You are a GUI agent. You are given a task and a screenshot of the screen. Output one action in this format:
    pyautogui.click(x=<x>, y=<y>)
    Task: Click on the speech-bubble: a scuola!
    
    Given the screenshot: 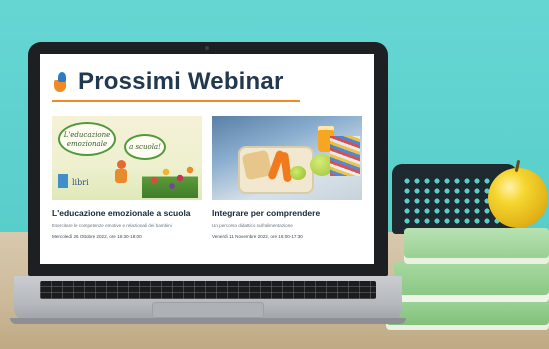 What is the action you would take?
    pyautogui.click(x=145, y=147)
    